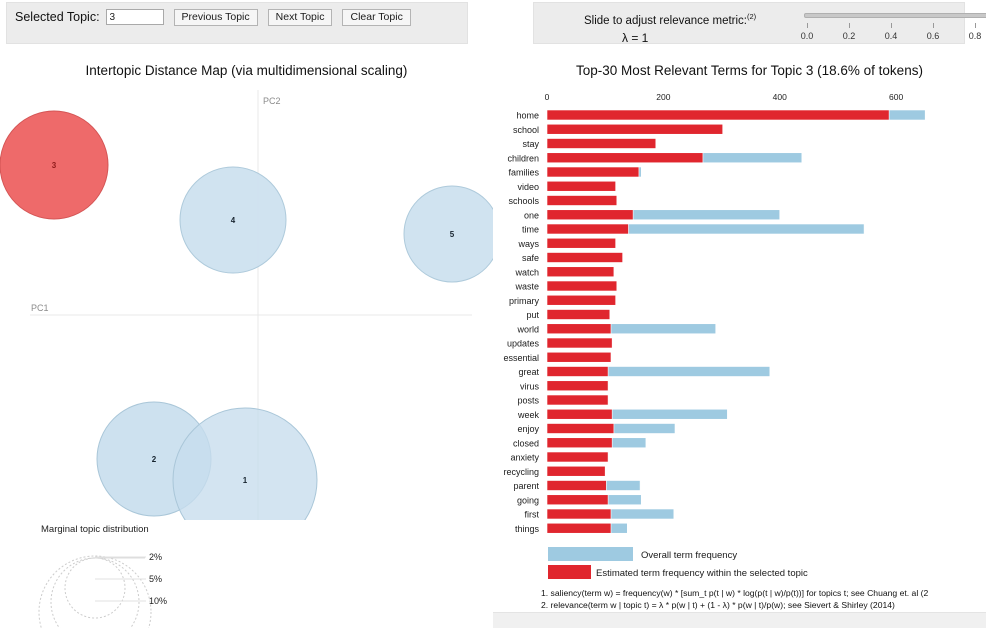  What do you see at coordinates (718, 115) in the screenshot?
I see `bar-estimated-home` at bounding box center [718, 115].